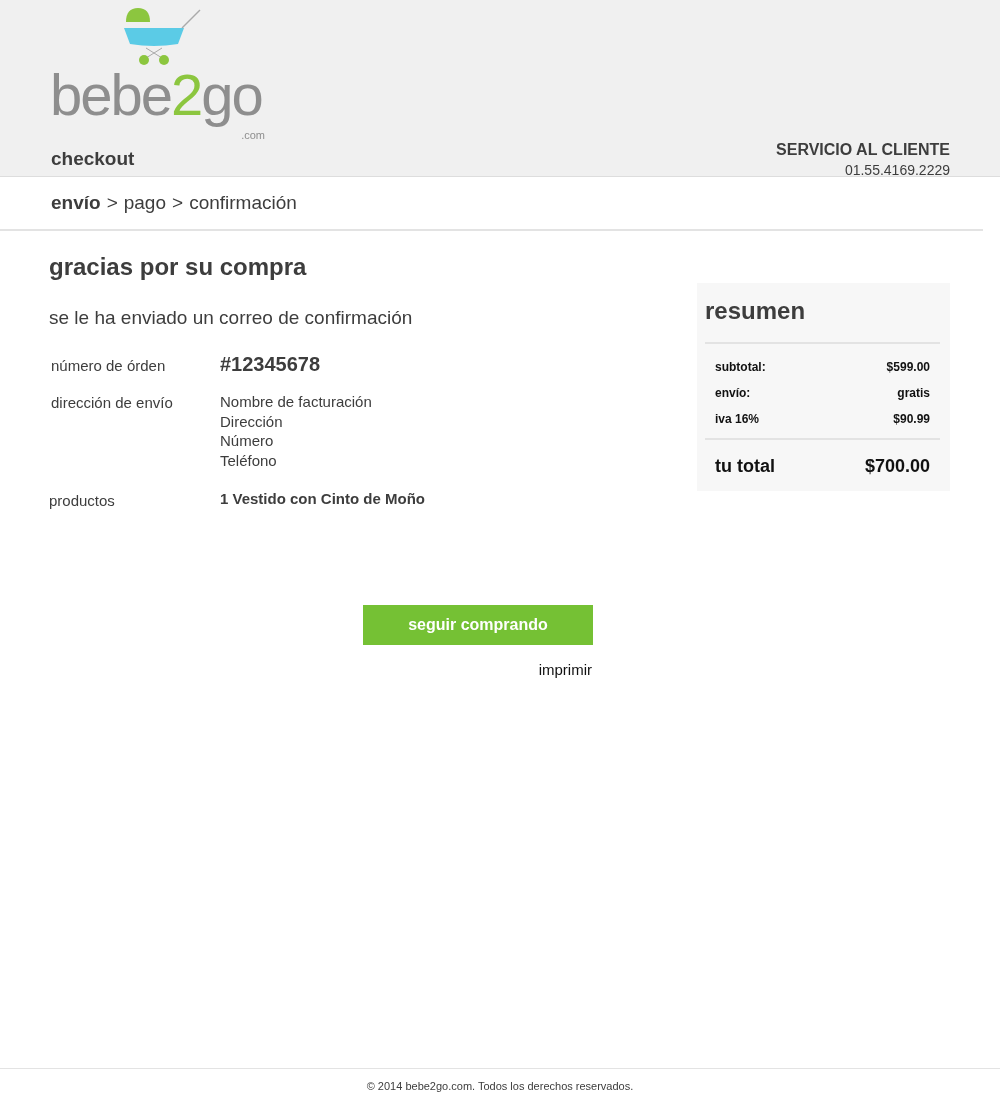  I want to click on stroller-icon, so click(164, 37).